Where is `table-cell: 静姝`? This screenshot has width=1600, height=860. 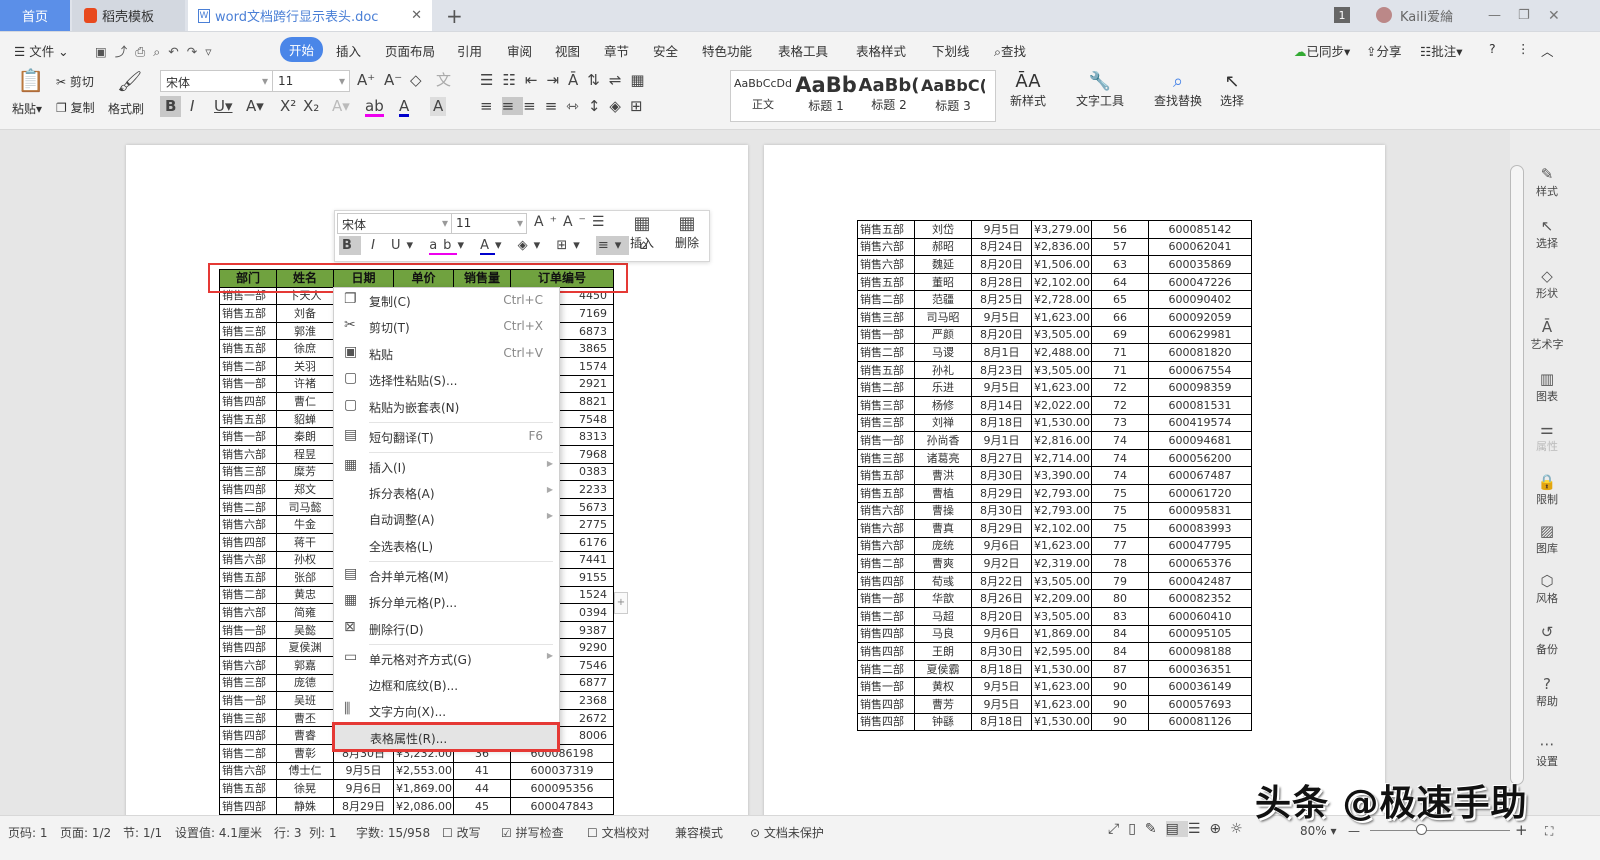 table-cell: 静姝 is located at coordinates (305, 806).